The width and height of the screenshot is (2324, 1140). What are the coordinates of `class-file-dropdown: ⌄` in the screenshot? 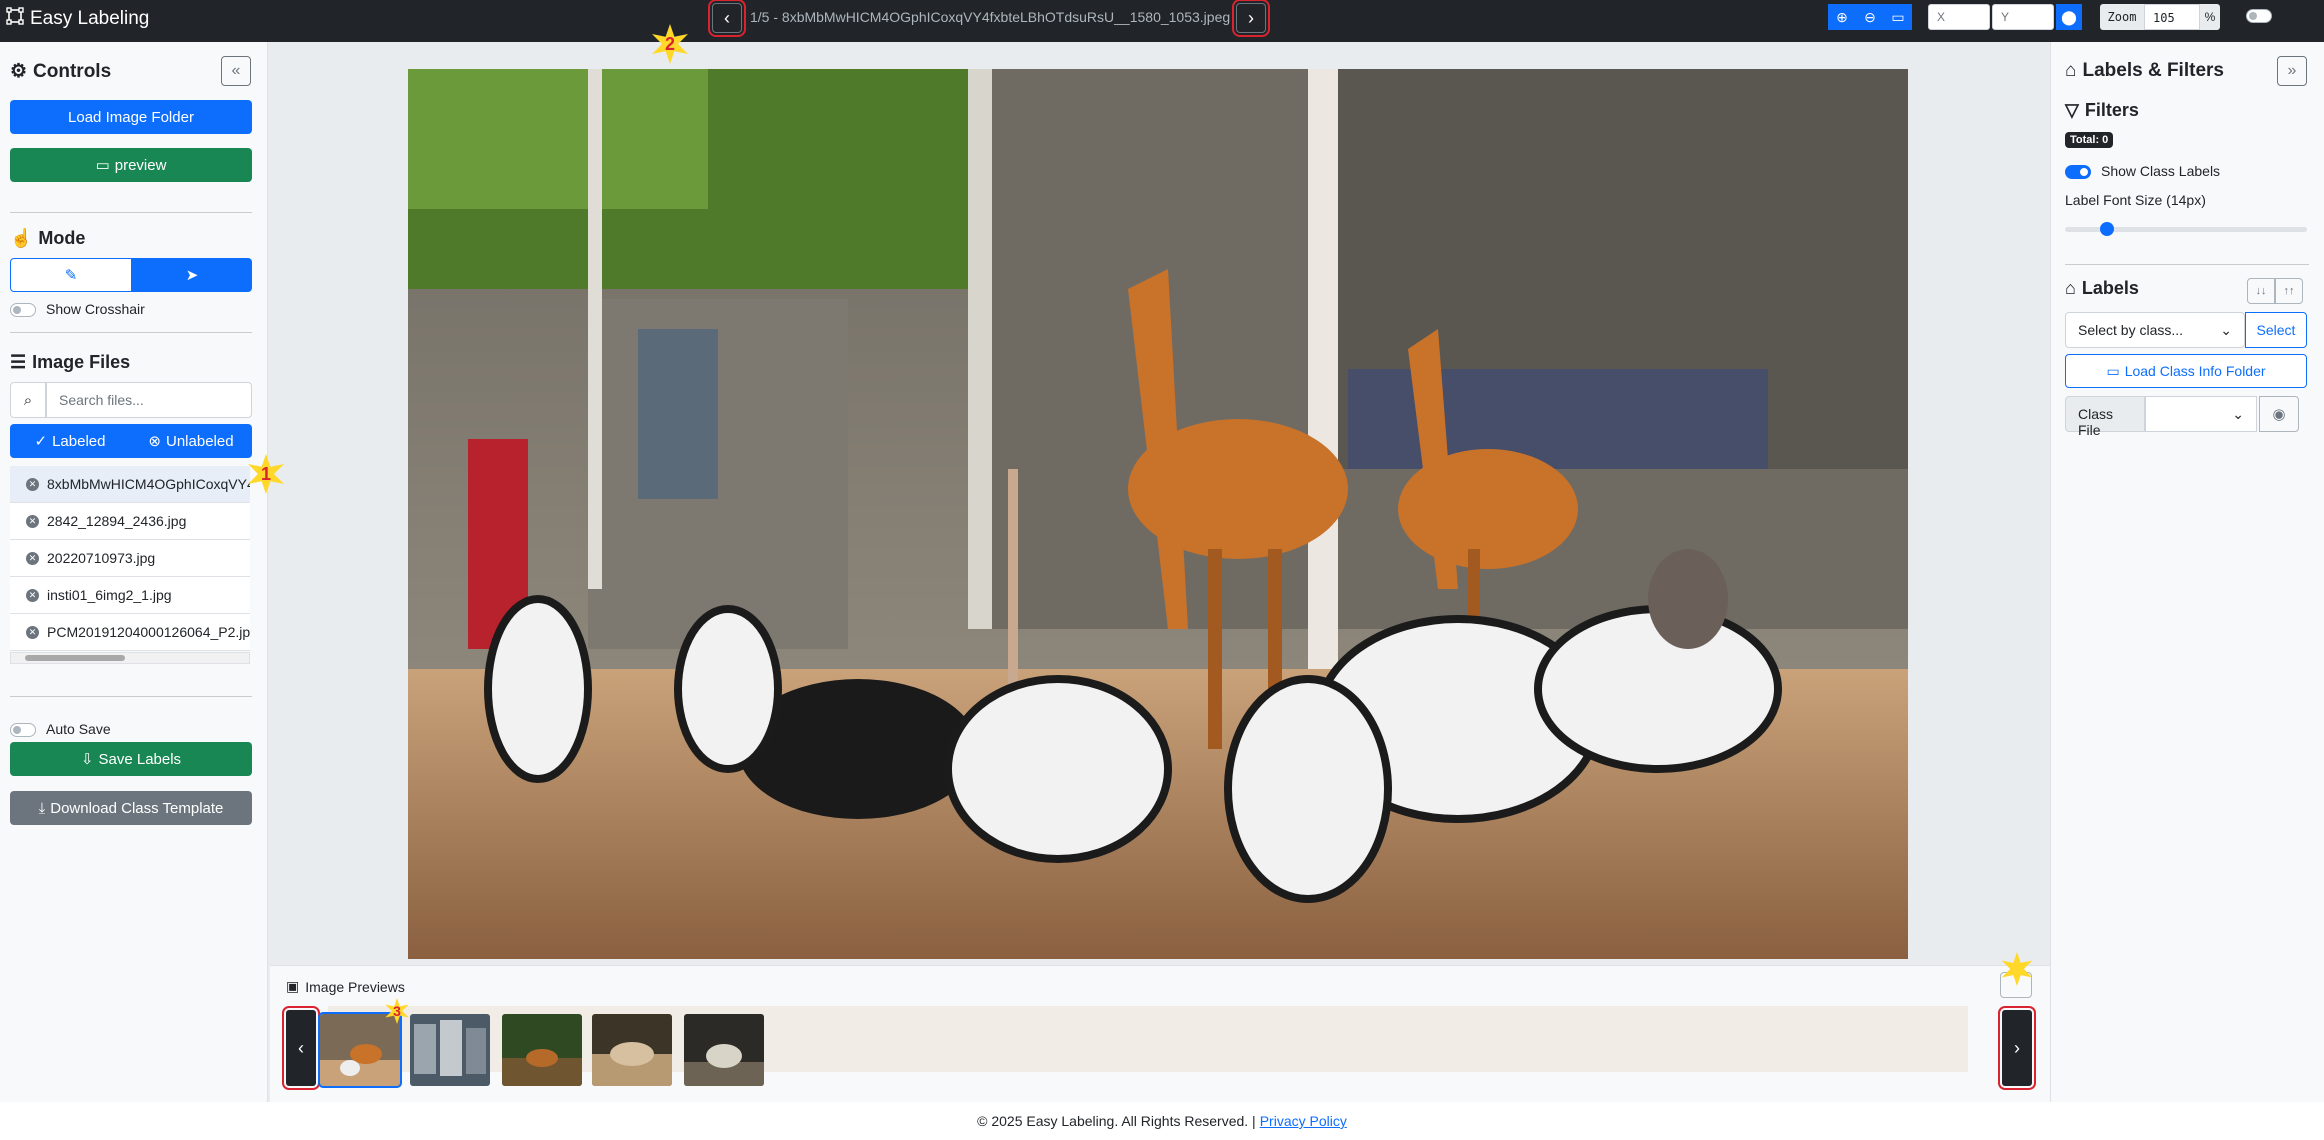 It's located at (2201, 414).